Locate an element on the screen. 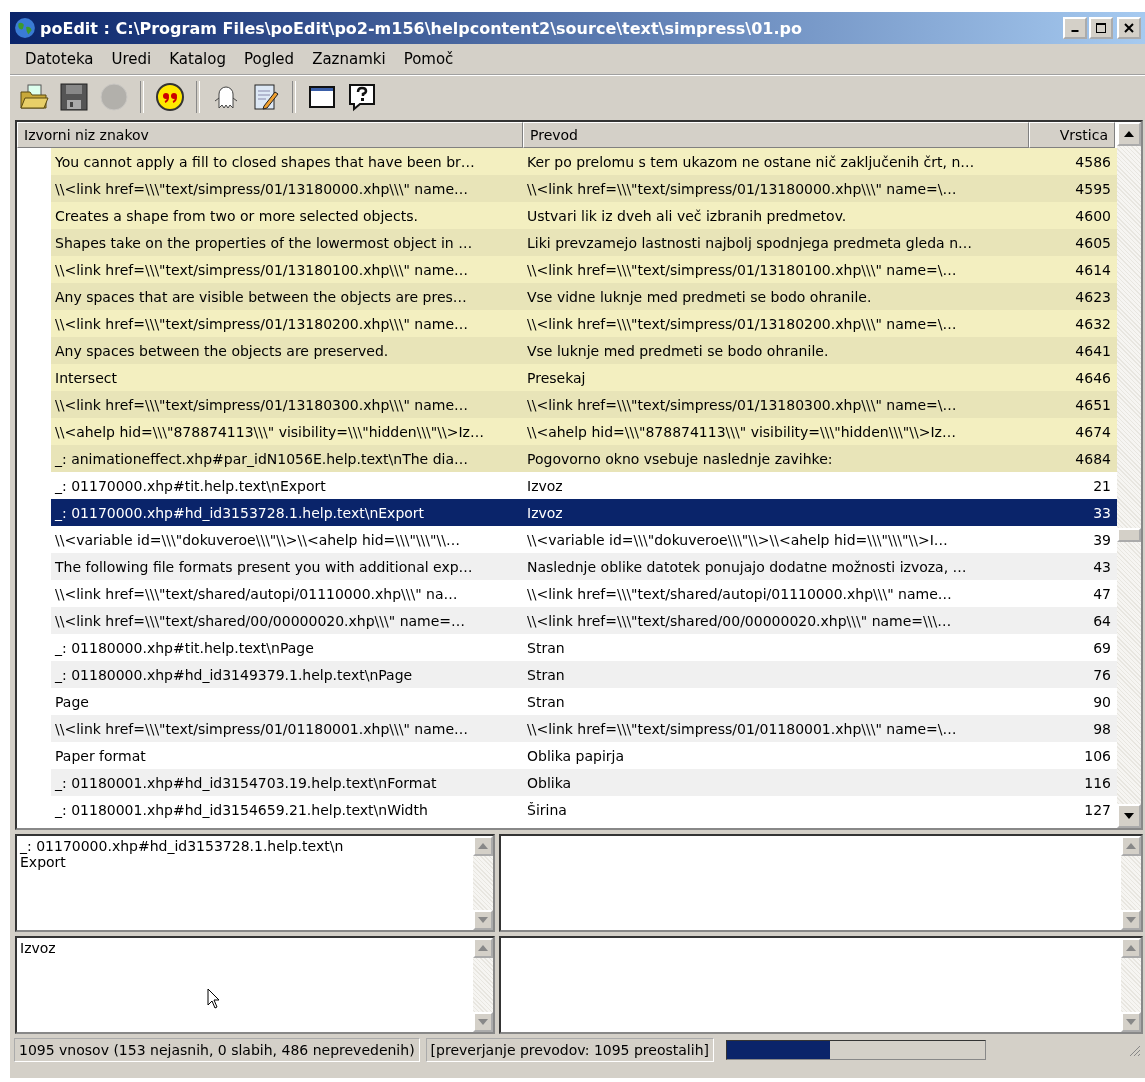  table-cell-text: 64 is located at coordinates (1102, 620).